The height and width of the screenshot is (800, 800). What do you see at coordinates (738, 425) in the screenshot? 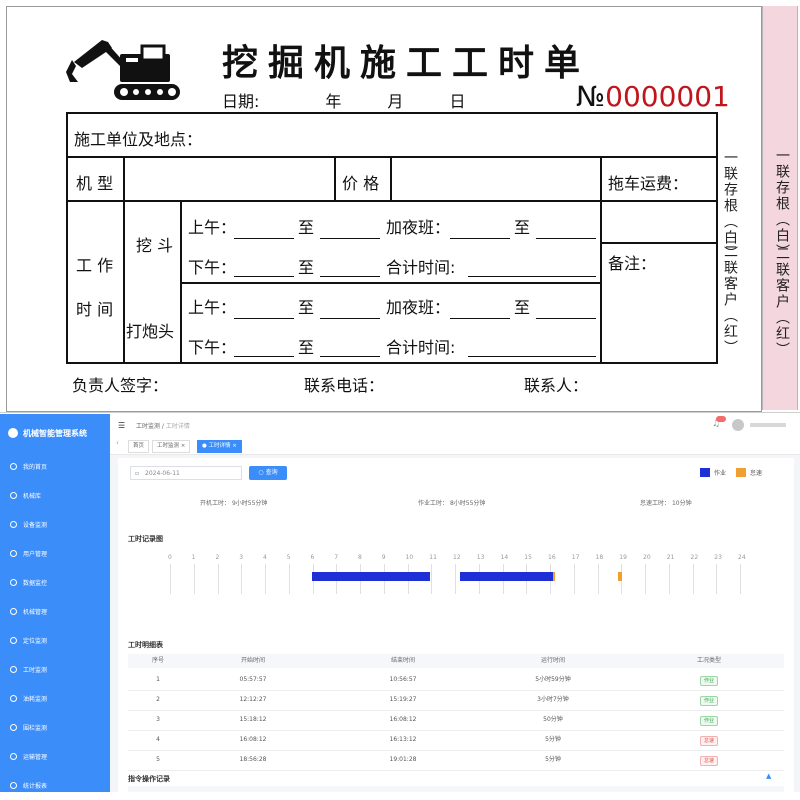
I see `avatar` at bounding box center [738, 425].